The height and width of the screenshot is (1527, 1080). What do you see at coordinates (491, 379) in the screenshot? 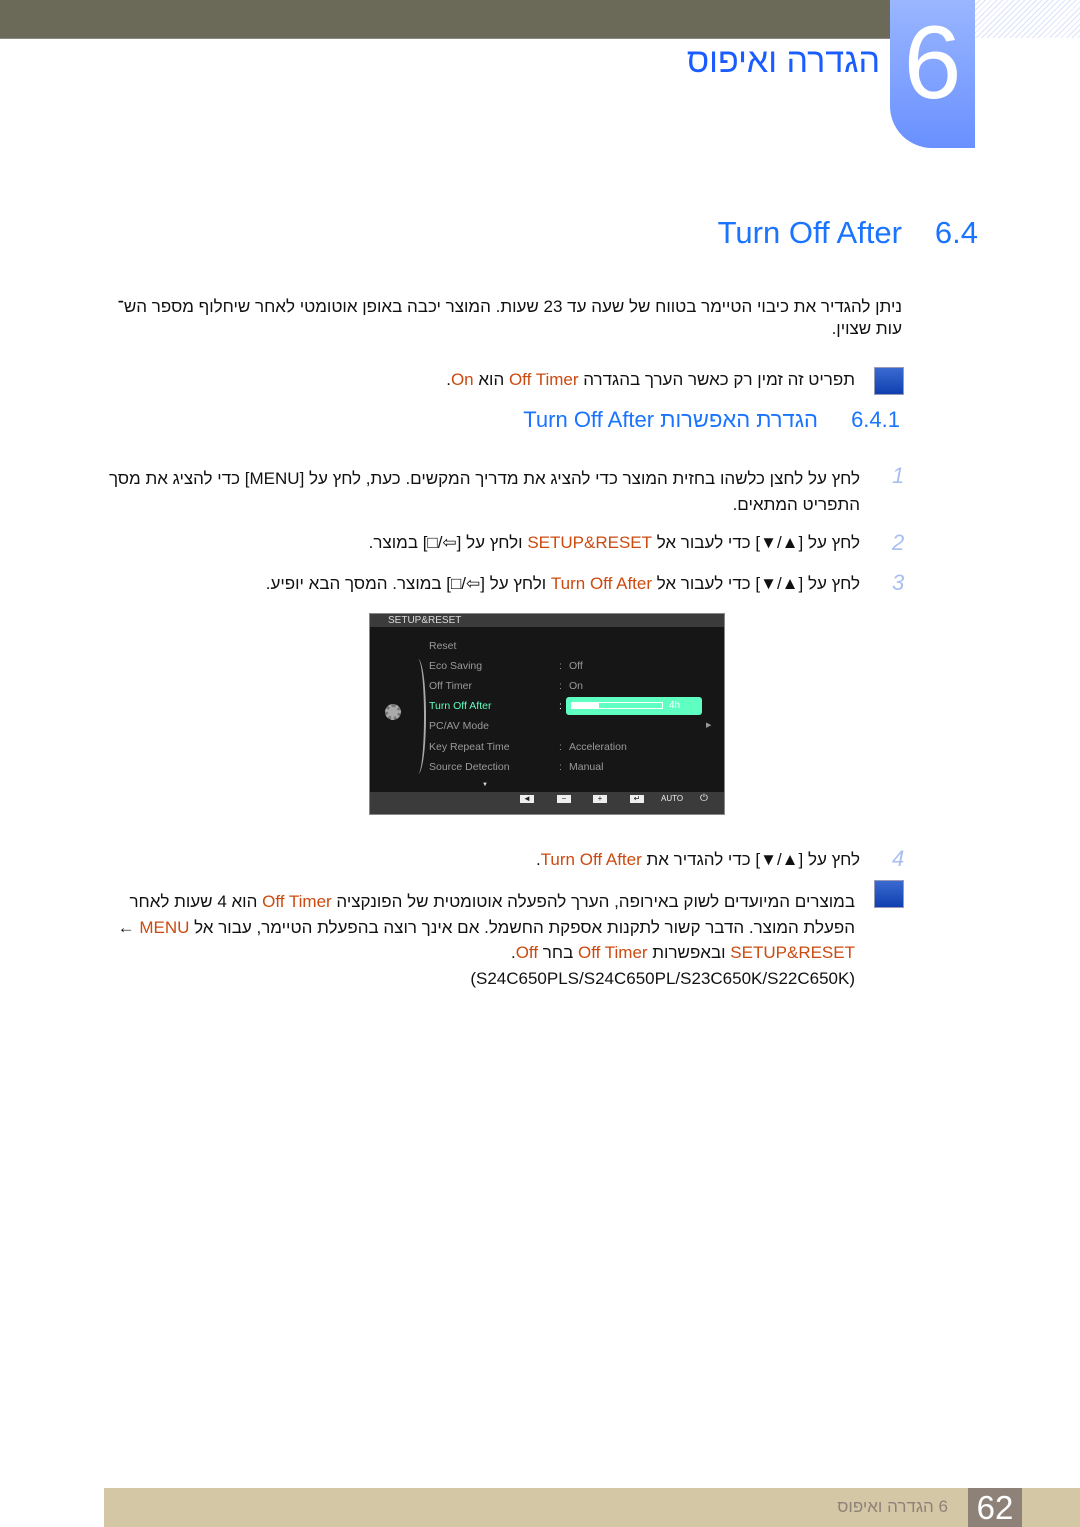
I see `text: הוא` at bounding box center [491, 379].